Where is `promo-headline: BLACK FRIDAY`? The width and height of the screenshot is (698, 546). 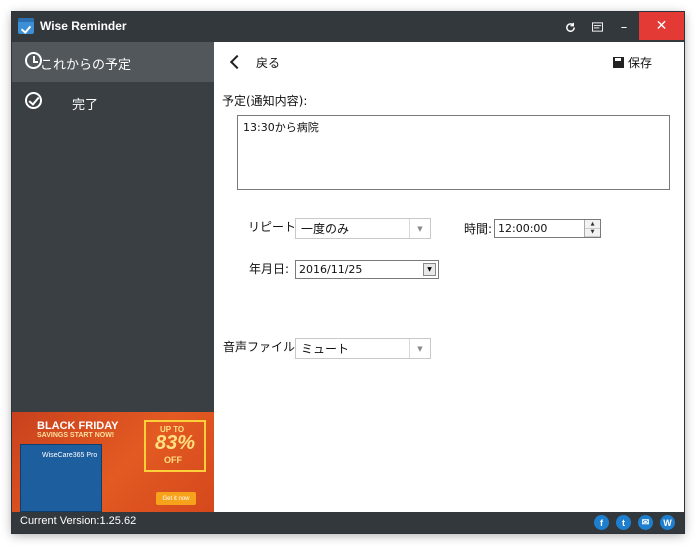 promo-headline: BLACK FRIDAY is located at coordinates (78, 426).